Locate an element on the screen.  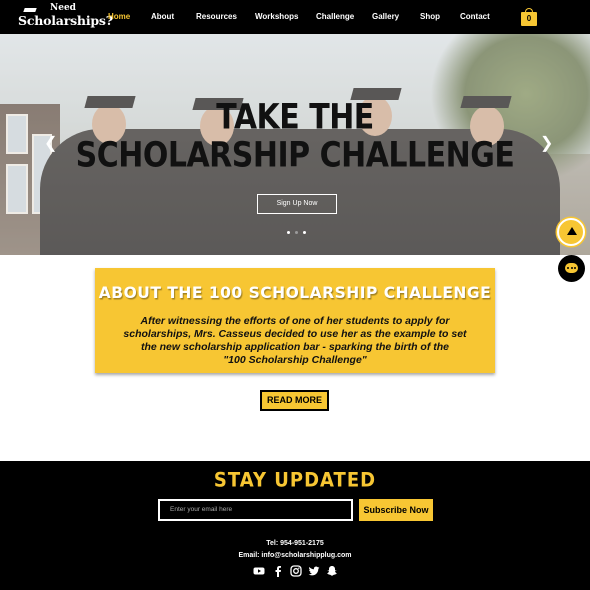
read-more-button: READ MORE is located at coordinates (294, 400).